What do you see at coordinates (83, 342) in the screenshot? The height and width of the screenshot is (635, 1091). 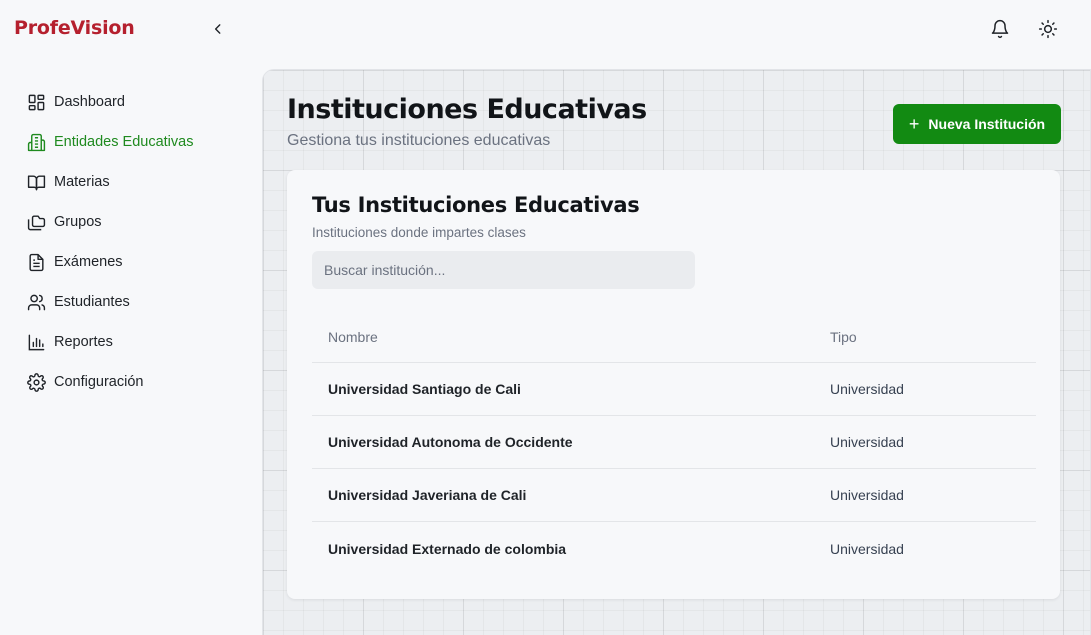 I see `sidebar-item-label: Reportes` at bounding box center [83, 342].